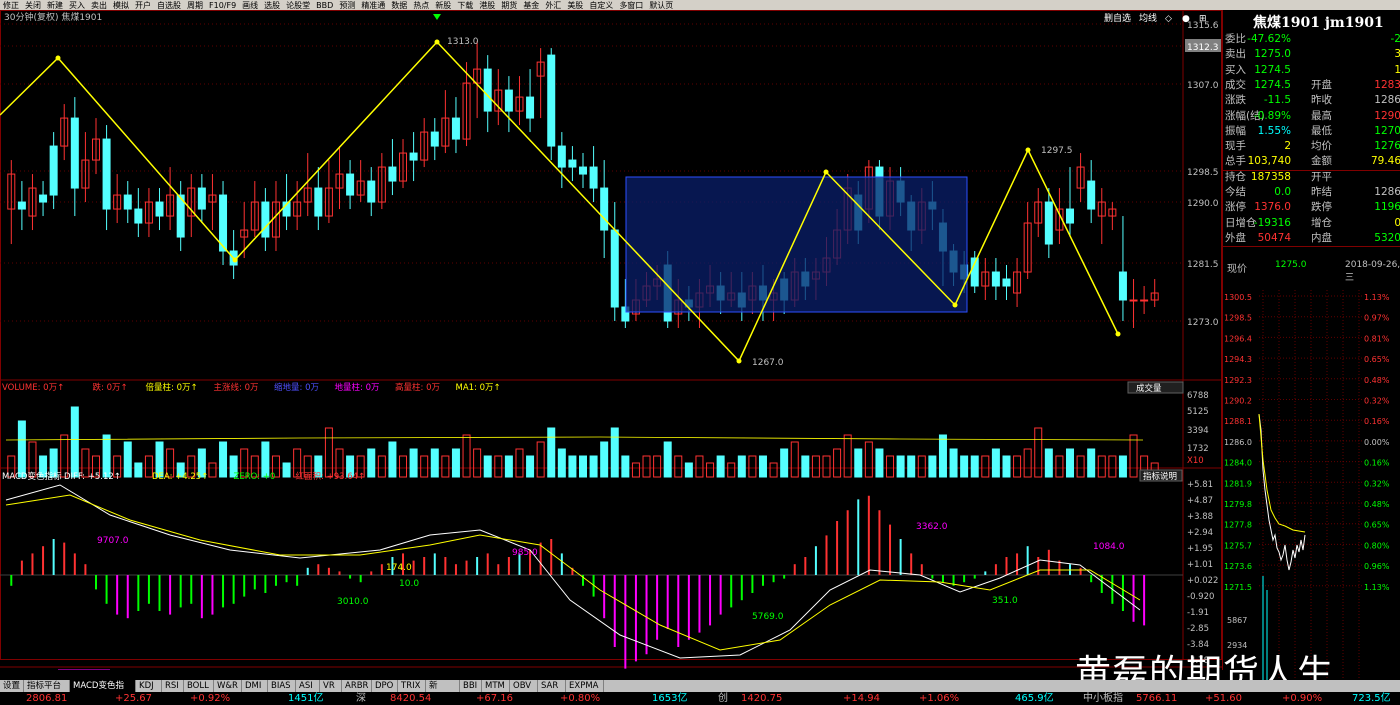 This screenshot has width=1400, height=705. What do you see at coordinates (443, 5) in the screenshot?
I see `toolbar-item: 新股` at bounding box center [443, 5].